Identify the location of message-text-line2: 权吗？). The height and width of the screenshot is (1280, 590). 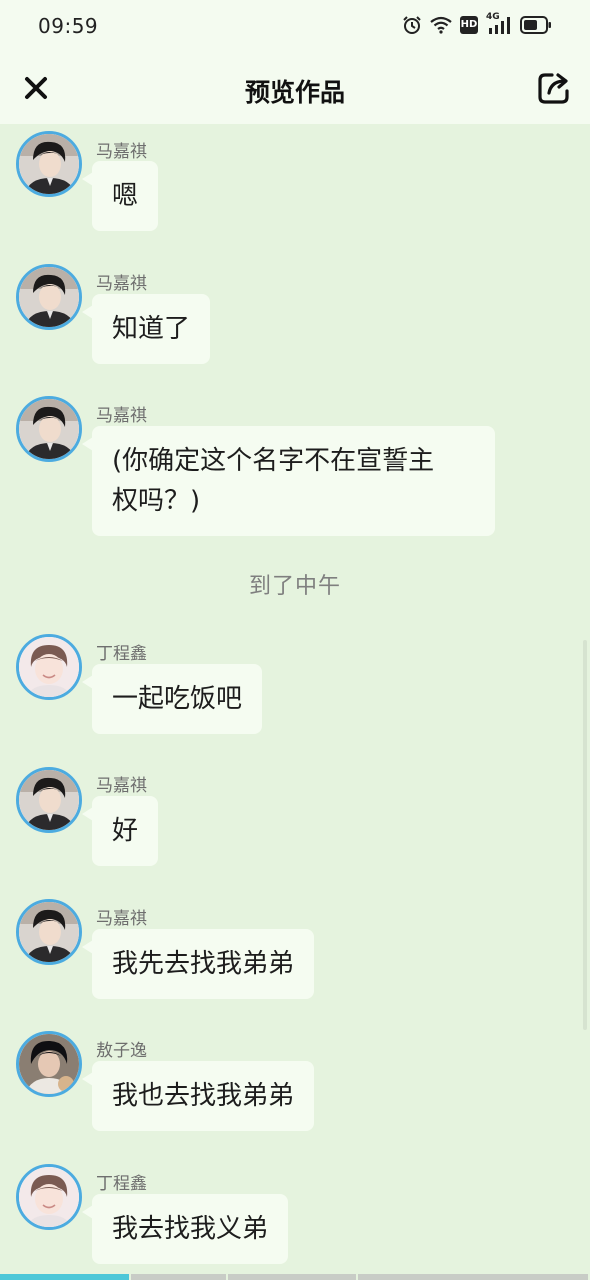
(156, 501).